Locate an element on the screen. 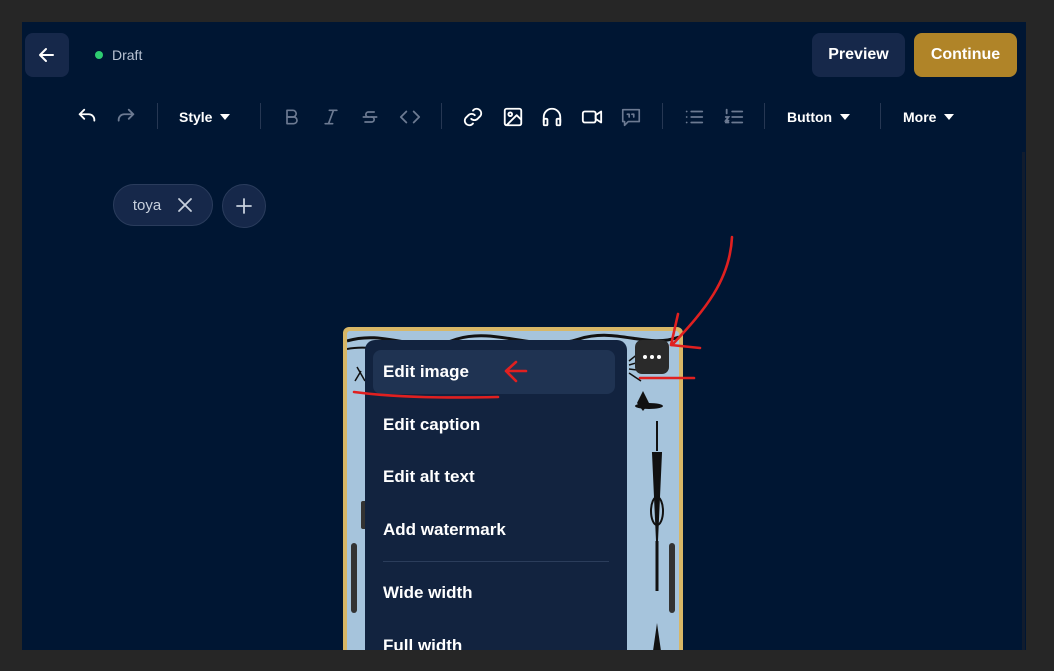 The width and height of the screenshot is (1054, 671). image-more-options-button is located at coordinates (652, 357).